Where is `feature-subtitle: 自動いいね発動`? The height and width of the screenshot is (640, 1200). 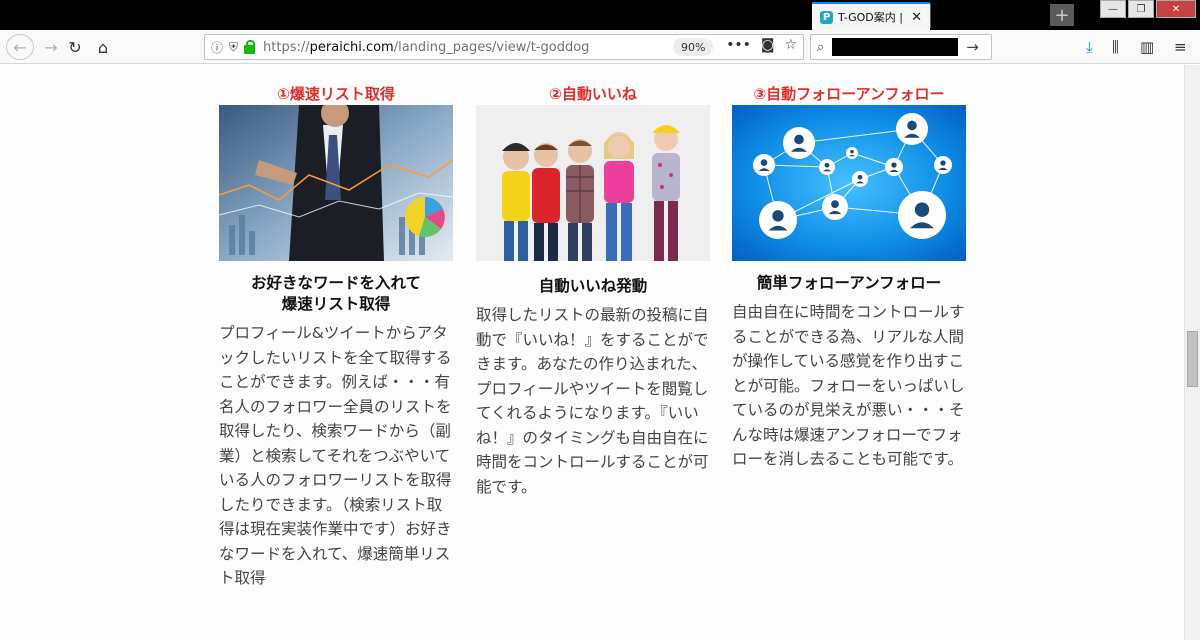 feature-subtitle: 自動いいね発動 is located at coordinates (593, 286).